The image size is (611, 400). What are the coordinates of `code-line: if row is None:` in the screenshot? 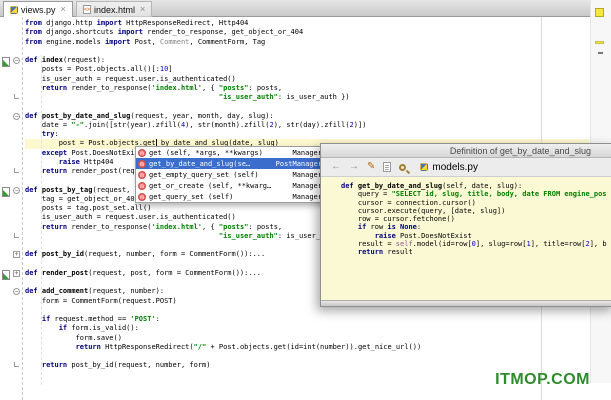 It's located at (389, 227).